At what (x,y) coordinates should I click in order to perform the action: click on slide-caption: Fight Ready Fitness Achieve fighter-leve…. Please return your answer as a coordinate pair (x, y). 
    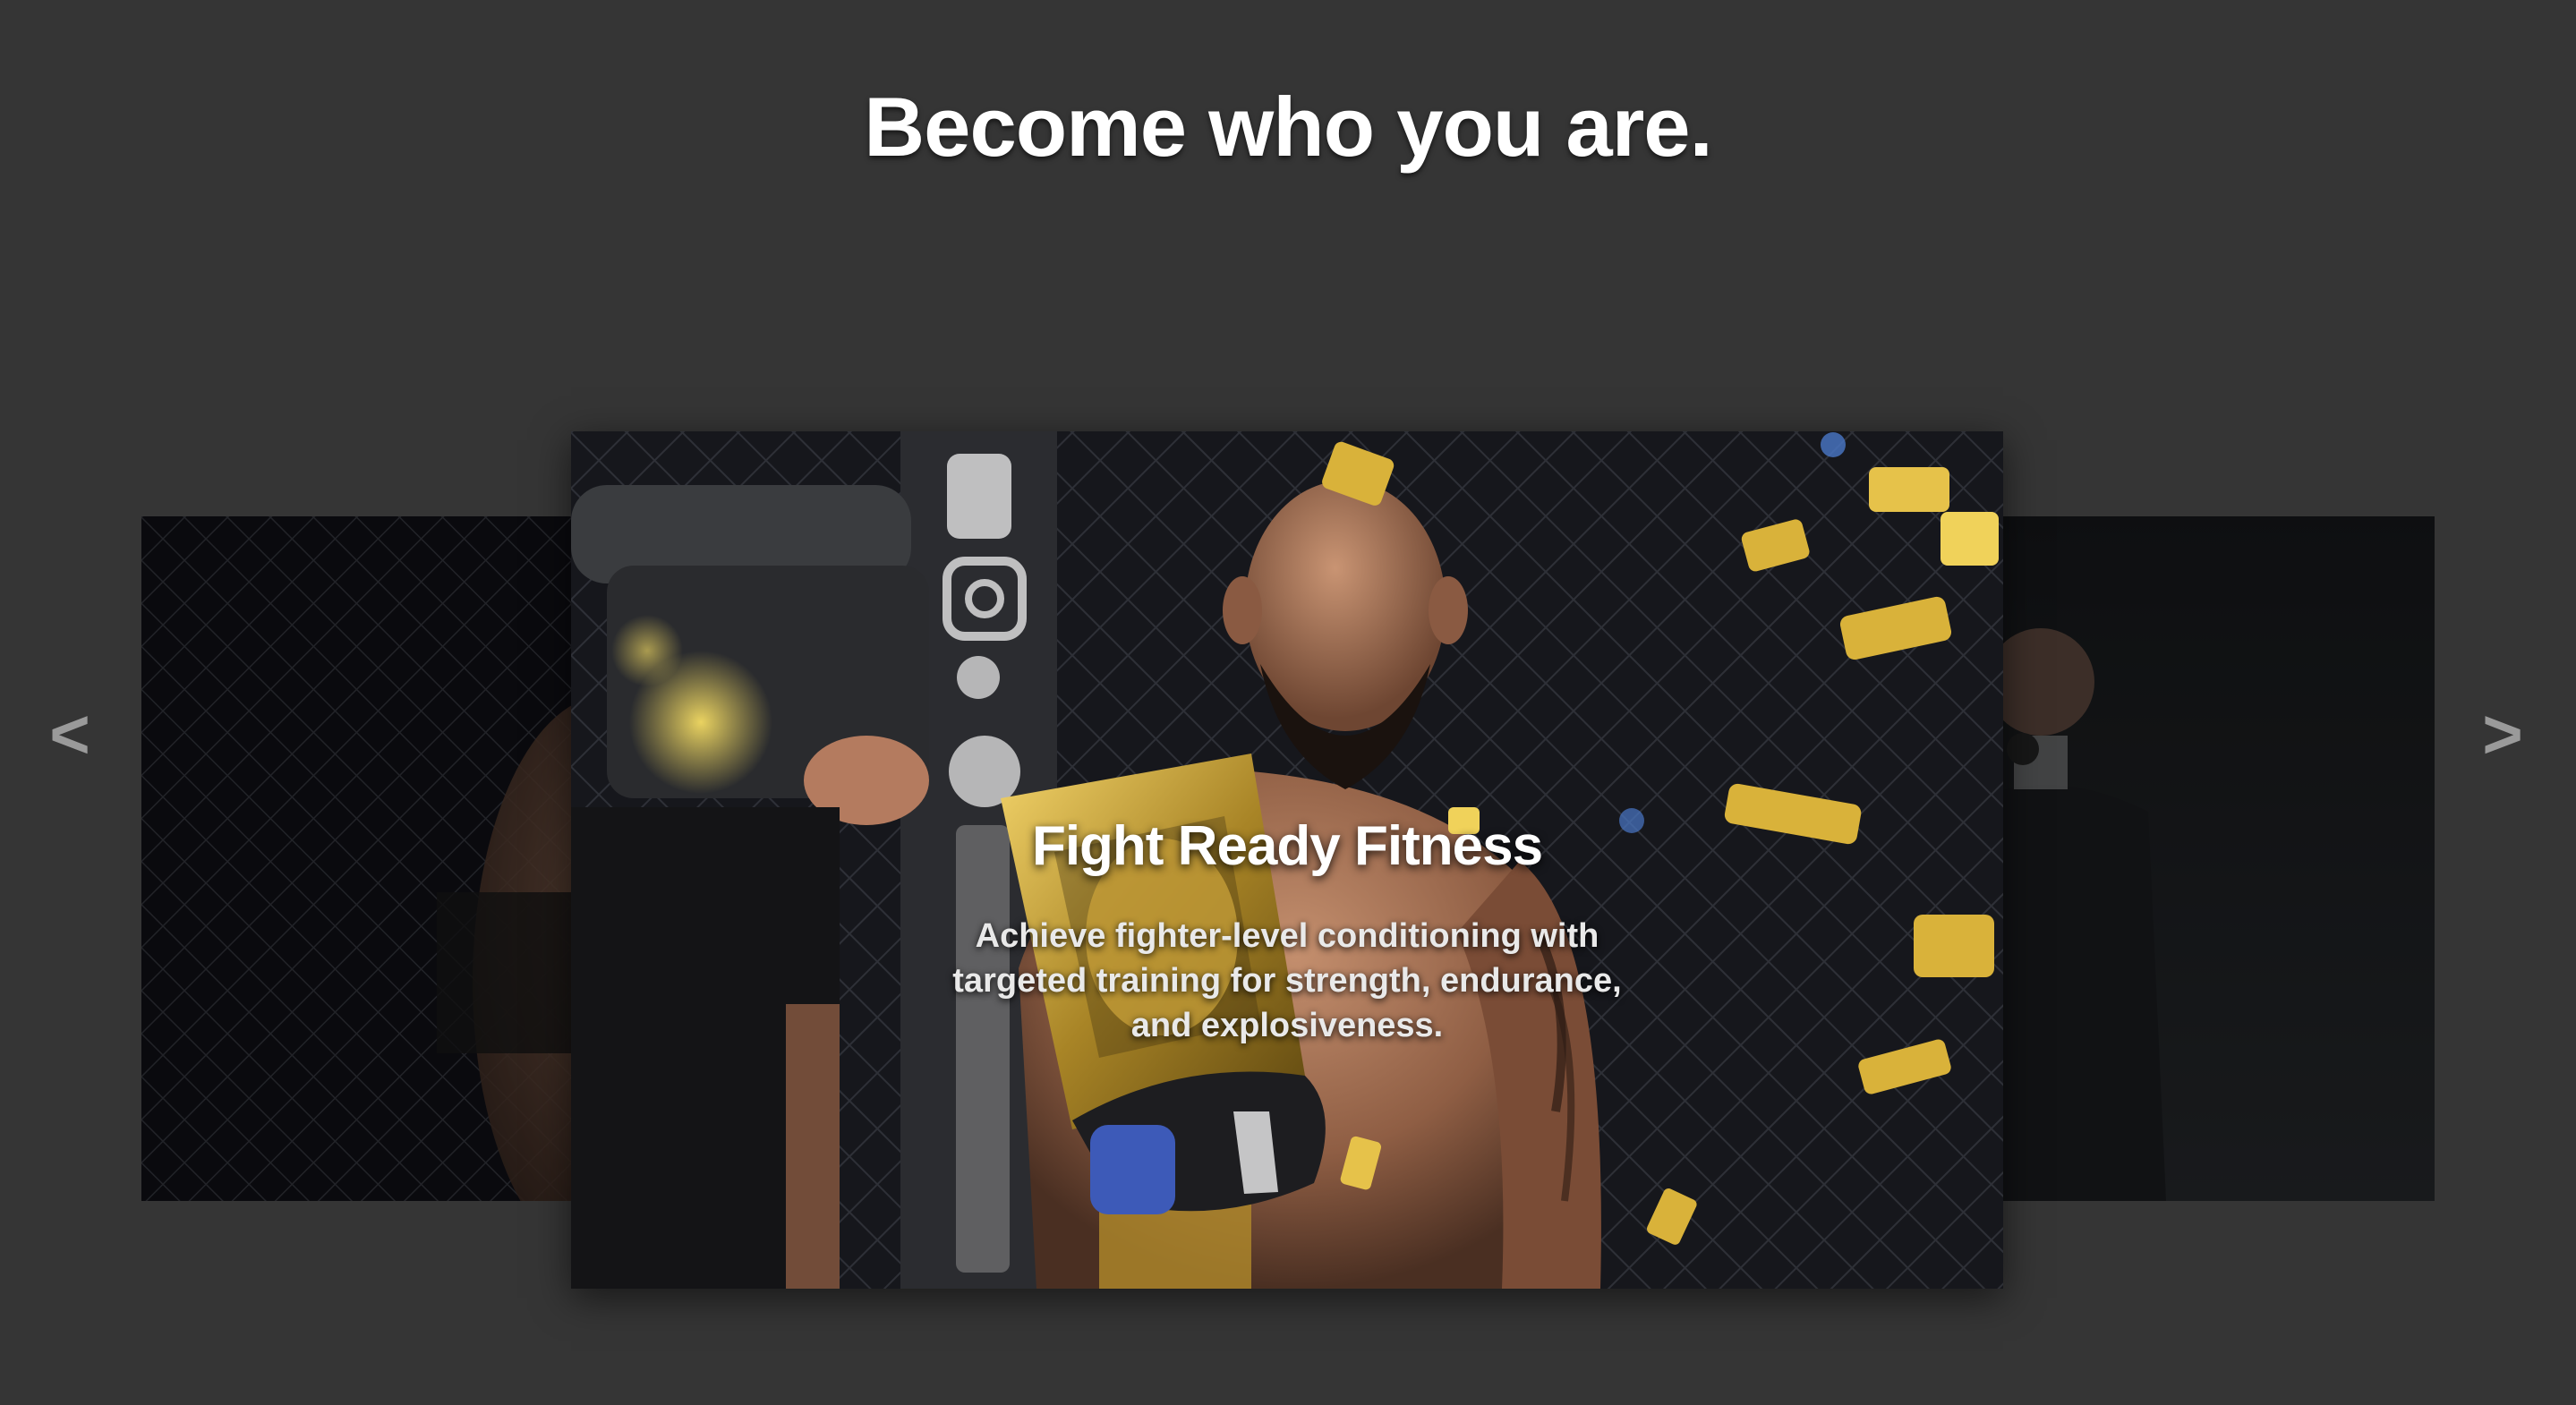
    Looking at the image, I should click on (1287, 931).